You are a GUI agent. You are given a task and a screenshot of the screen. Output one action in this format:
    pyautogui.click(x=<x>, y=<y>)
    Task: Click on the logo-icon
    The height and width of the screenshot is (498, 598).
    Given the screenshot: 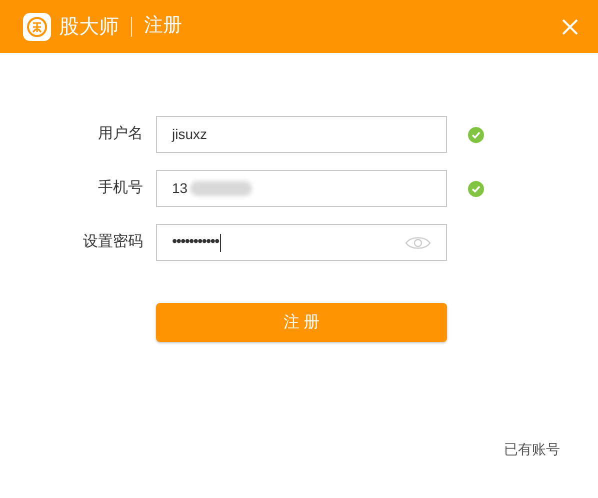 What is the action you would take?
    pyautogui.click(x=37, y=26)
    